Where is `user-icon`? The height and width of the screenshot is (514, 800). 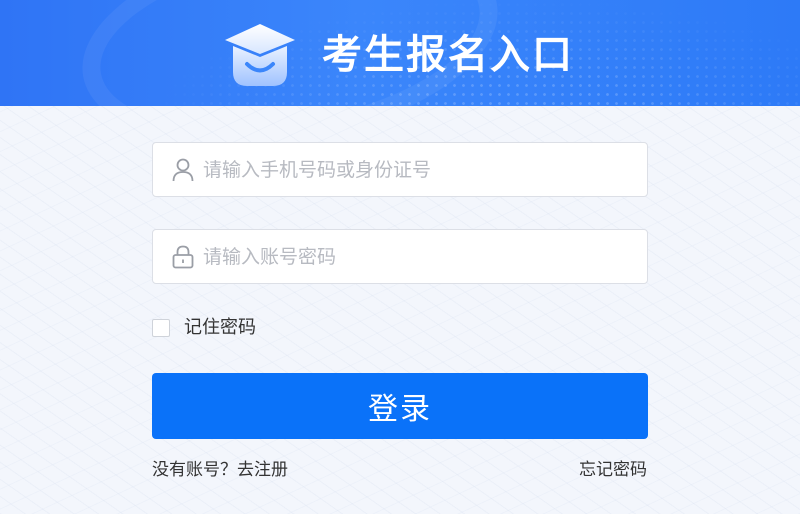 user-icon is located at coordinates (183, 170).